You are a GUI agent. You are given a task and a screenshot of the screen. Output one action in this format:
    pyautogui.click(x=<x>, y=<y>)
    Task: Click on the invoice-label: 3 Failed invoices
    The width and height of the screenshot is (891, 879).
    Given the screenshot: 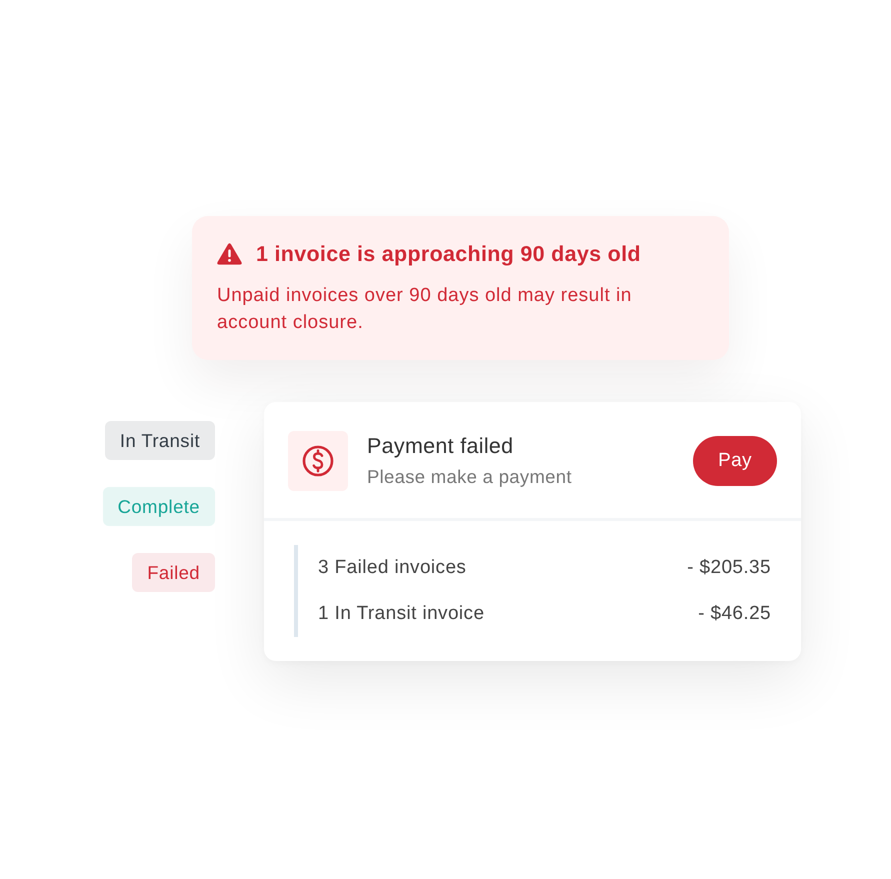 What is the action you would take?
    pyautogui.click(x=392, y=568)
    